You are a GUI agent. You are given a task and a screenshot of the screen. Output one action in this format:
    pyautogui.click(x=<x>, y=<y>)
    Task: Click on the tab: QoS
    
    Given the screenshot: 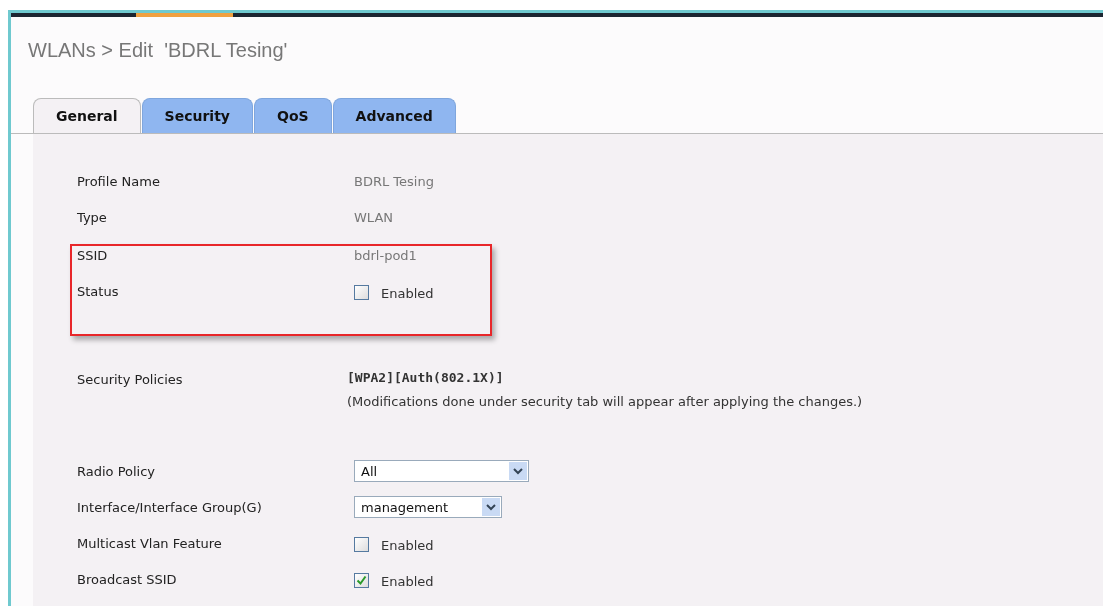 What is the action you would take?
    pyautogui.click(x=293, y=115)
    